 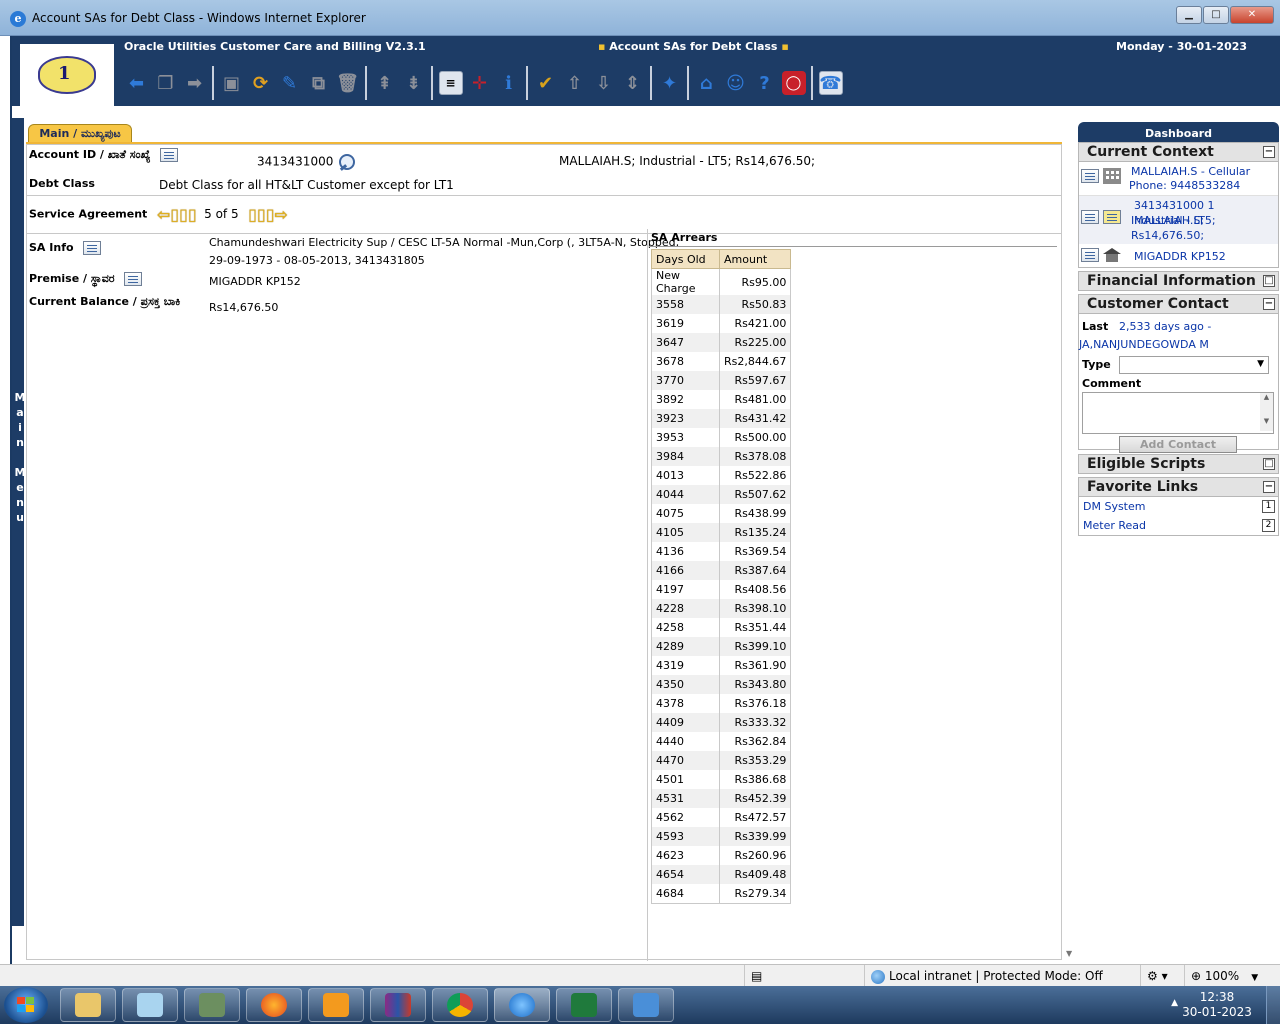 What do you see at coordinates (1178, 464) in the screenshot?
I see `eligible-scripts-header: Eligible Scripts □` at bounding box center [1178, 464].